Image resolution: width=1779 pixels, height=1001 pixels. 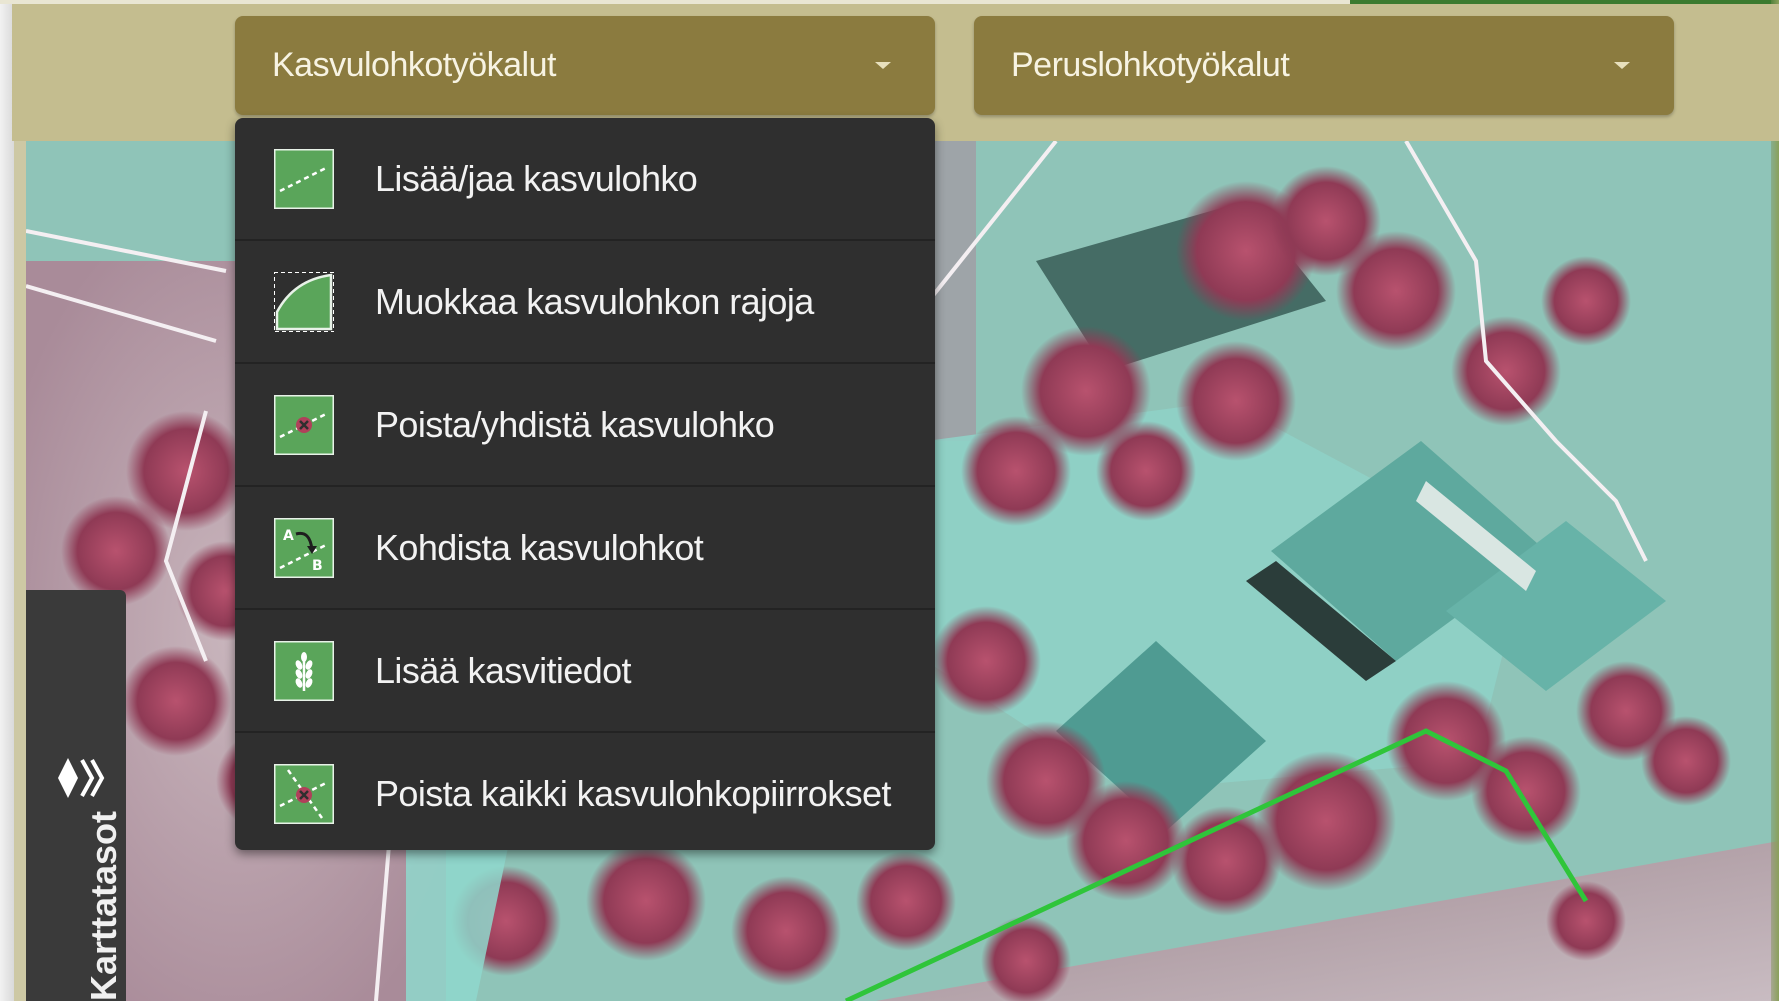 I want to click on map-layers-panel: Karttatasot, so click(x=76, y=795).